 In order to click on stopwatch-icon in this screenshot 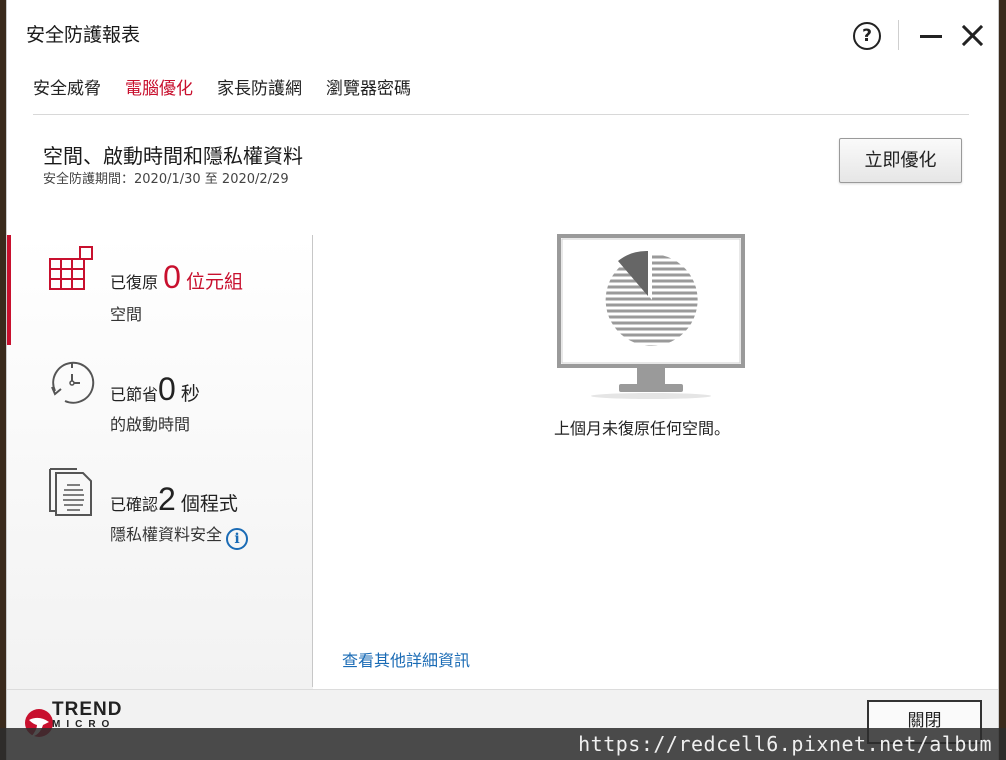, I will do `click(73, 382)`.